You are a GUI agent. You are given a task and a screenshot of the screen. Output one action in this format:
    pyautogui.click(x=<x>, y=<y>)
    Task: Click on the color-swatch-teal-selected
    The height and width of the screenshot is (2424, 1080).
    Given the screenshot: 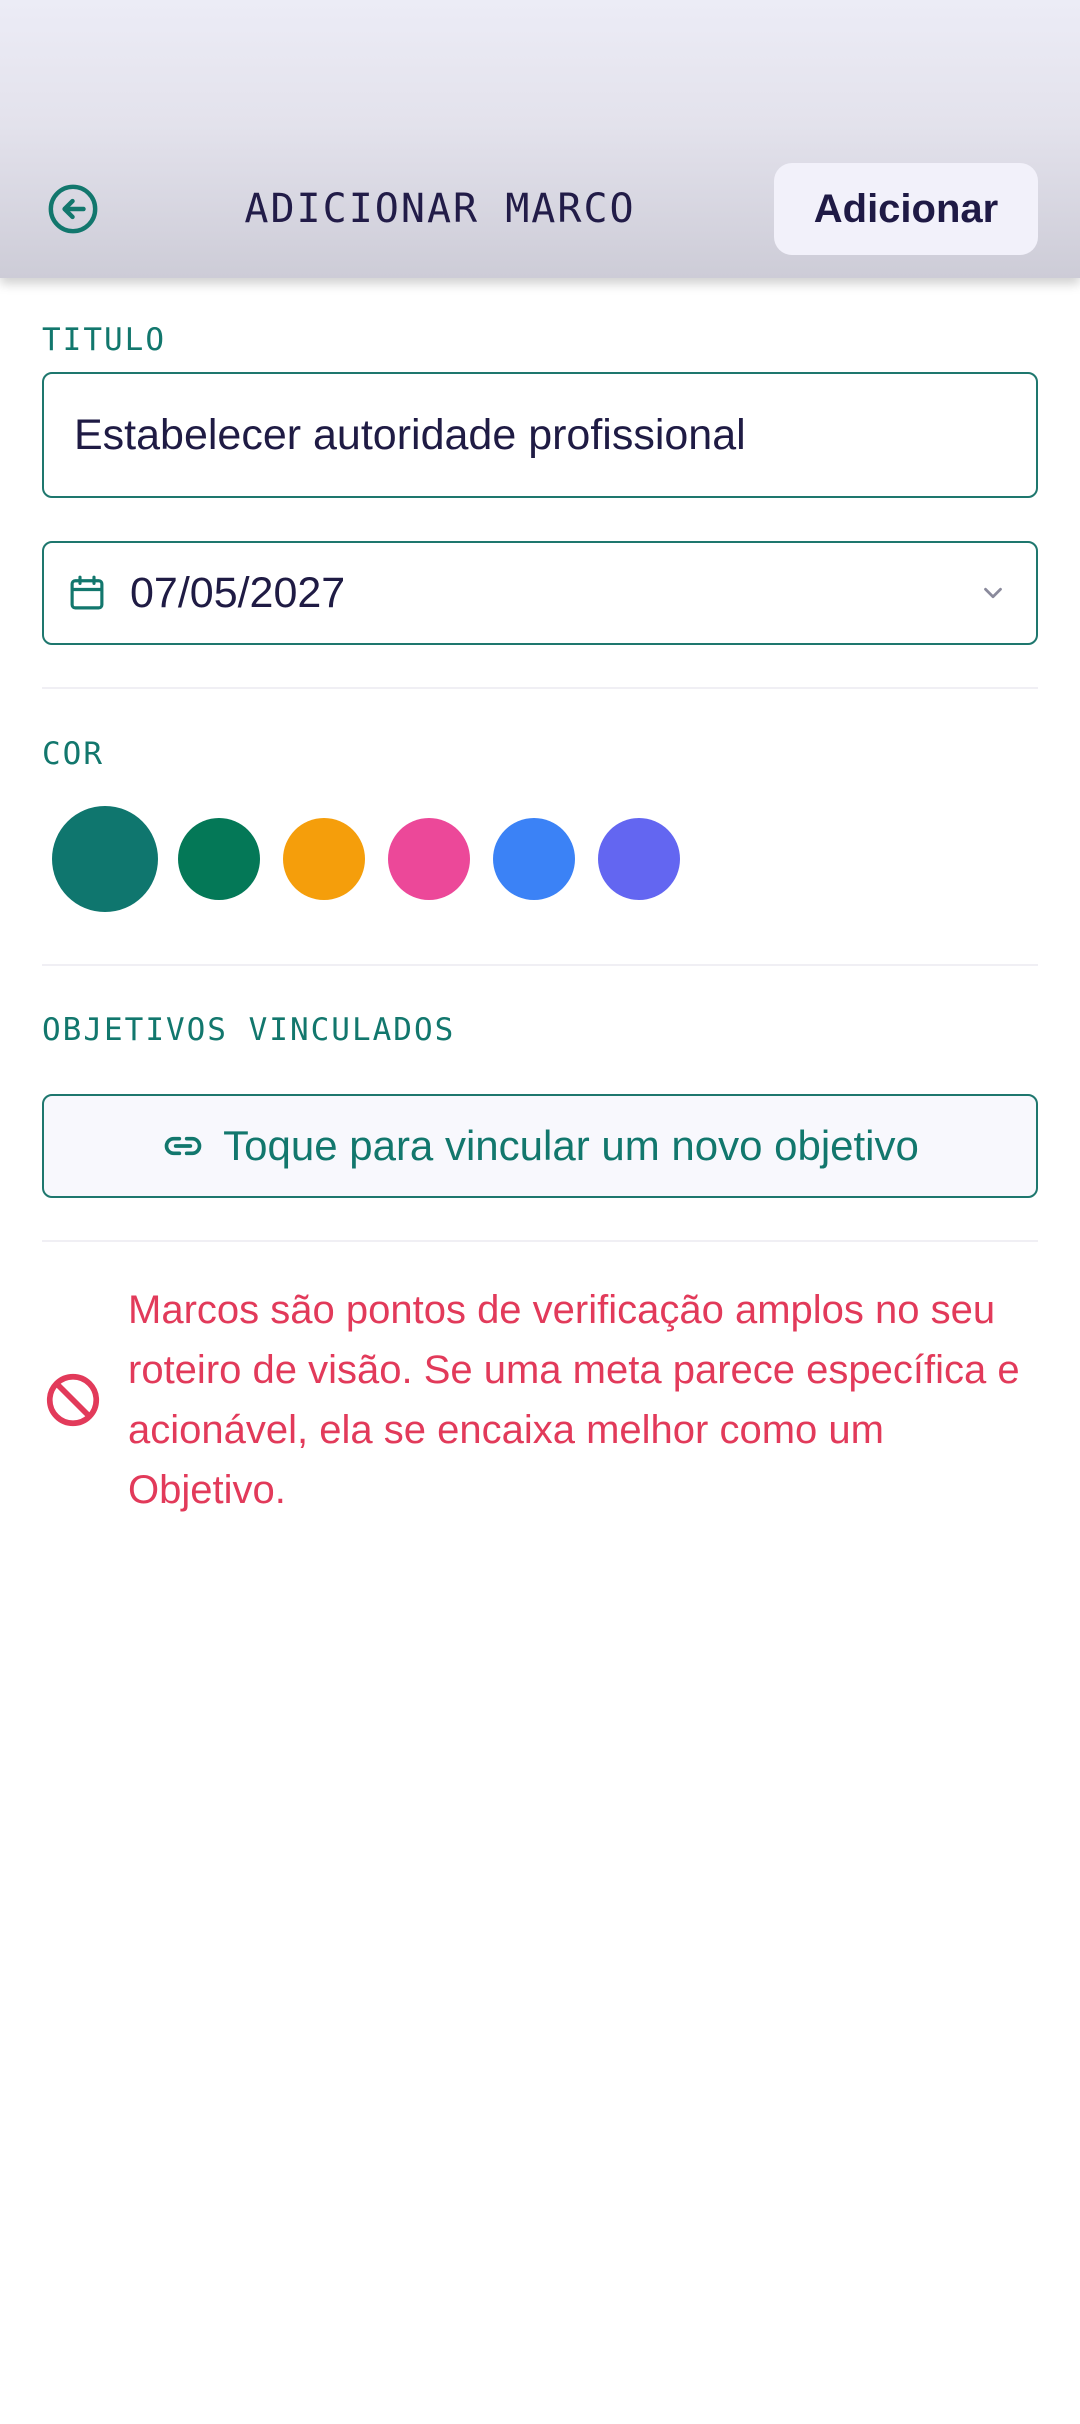 What is the action you would take?
    pyautogui.click(x=105, y=859)
    